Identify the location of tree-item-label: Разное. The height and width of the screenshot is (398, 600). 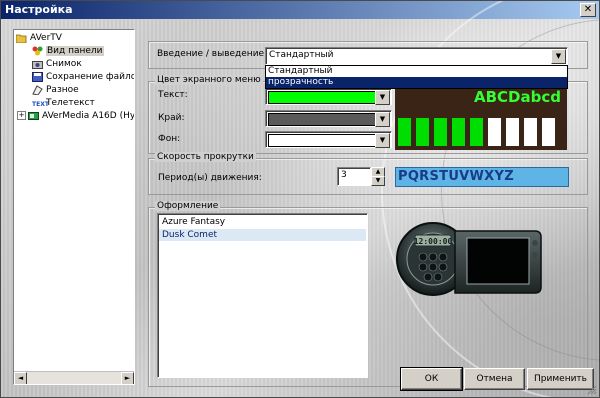
(62, 90).